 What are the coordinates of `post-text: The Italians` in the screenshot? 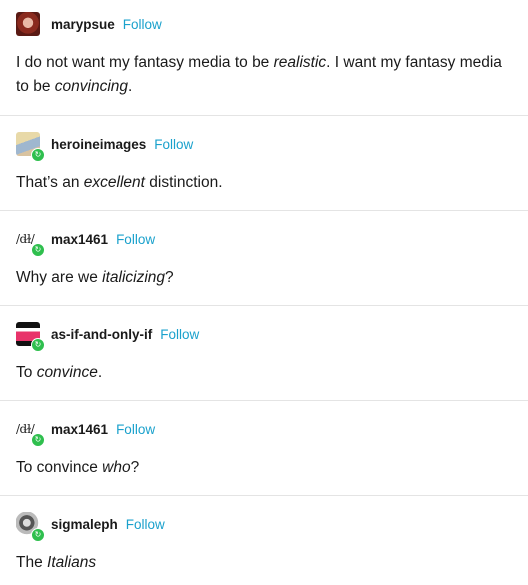 It's located at (265, 563).